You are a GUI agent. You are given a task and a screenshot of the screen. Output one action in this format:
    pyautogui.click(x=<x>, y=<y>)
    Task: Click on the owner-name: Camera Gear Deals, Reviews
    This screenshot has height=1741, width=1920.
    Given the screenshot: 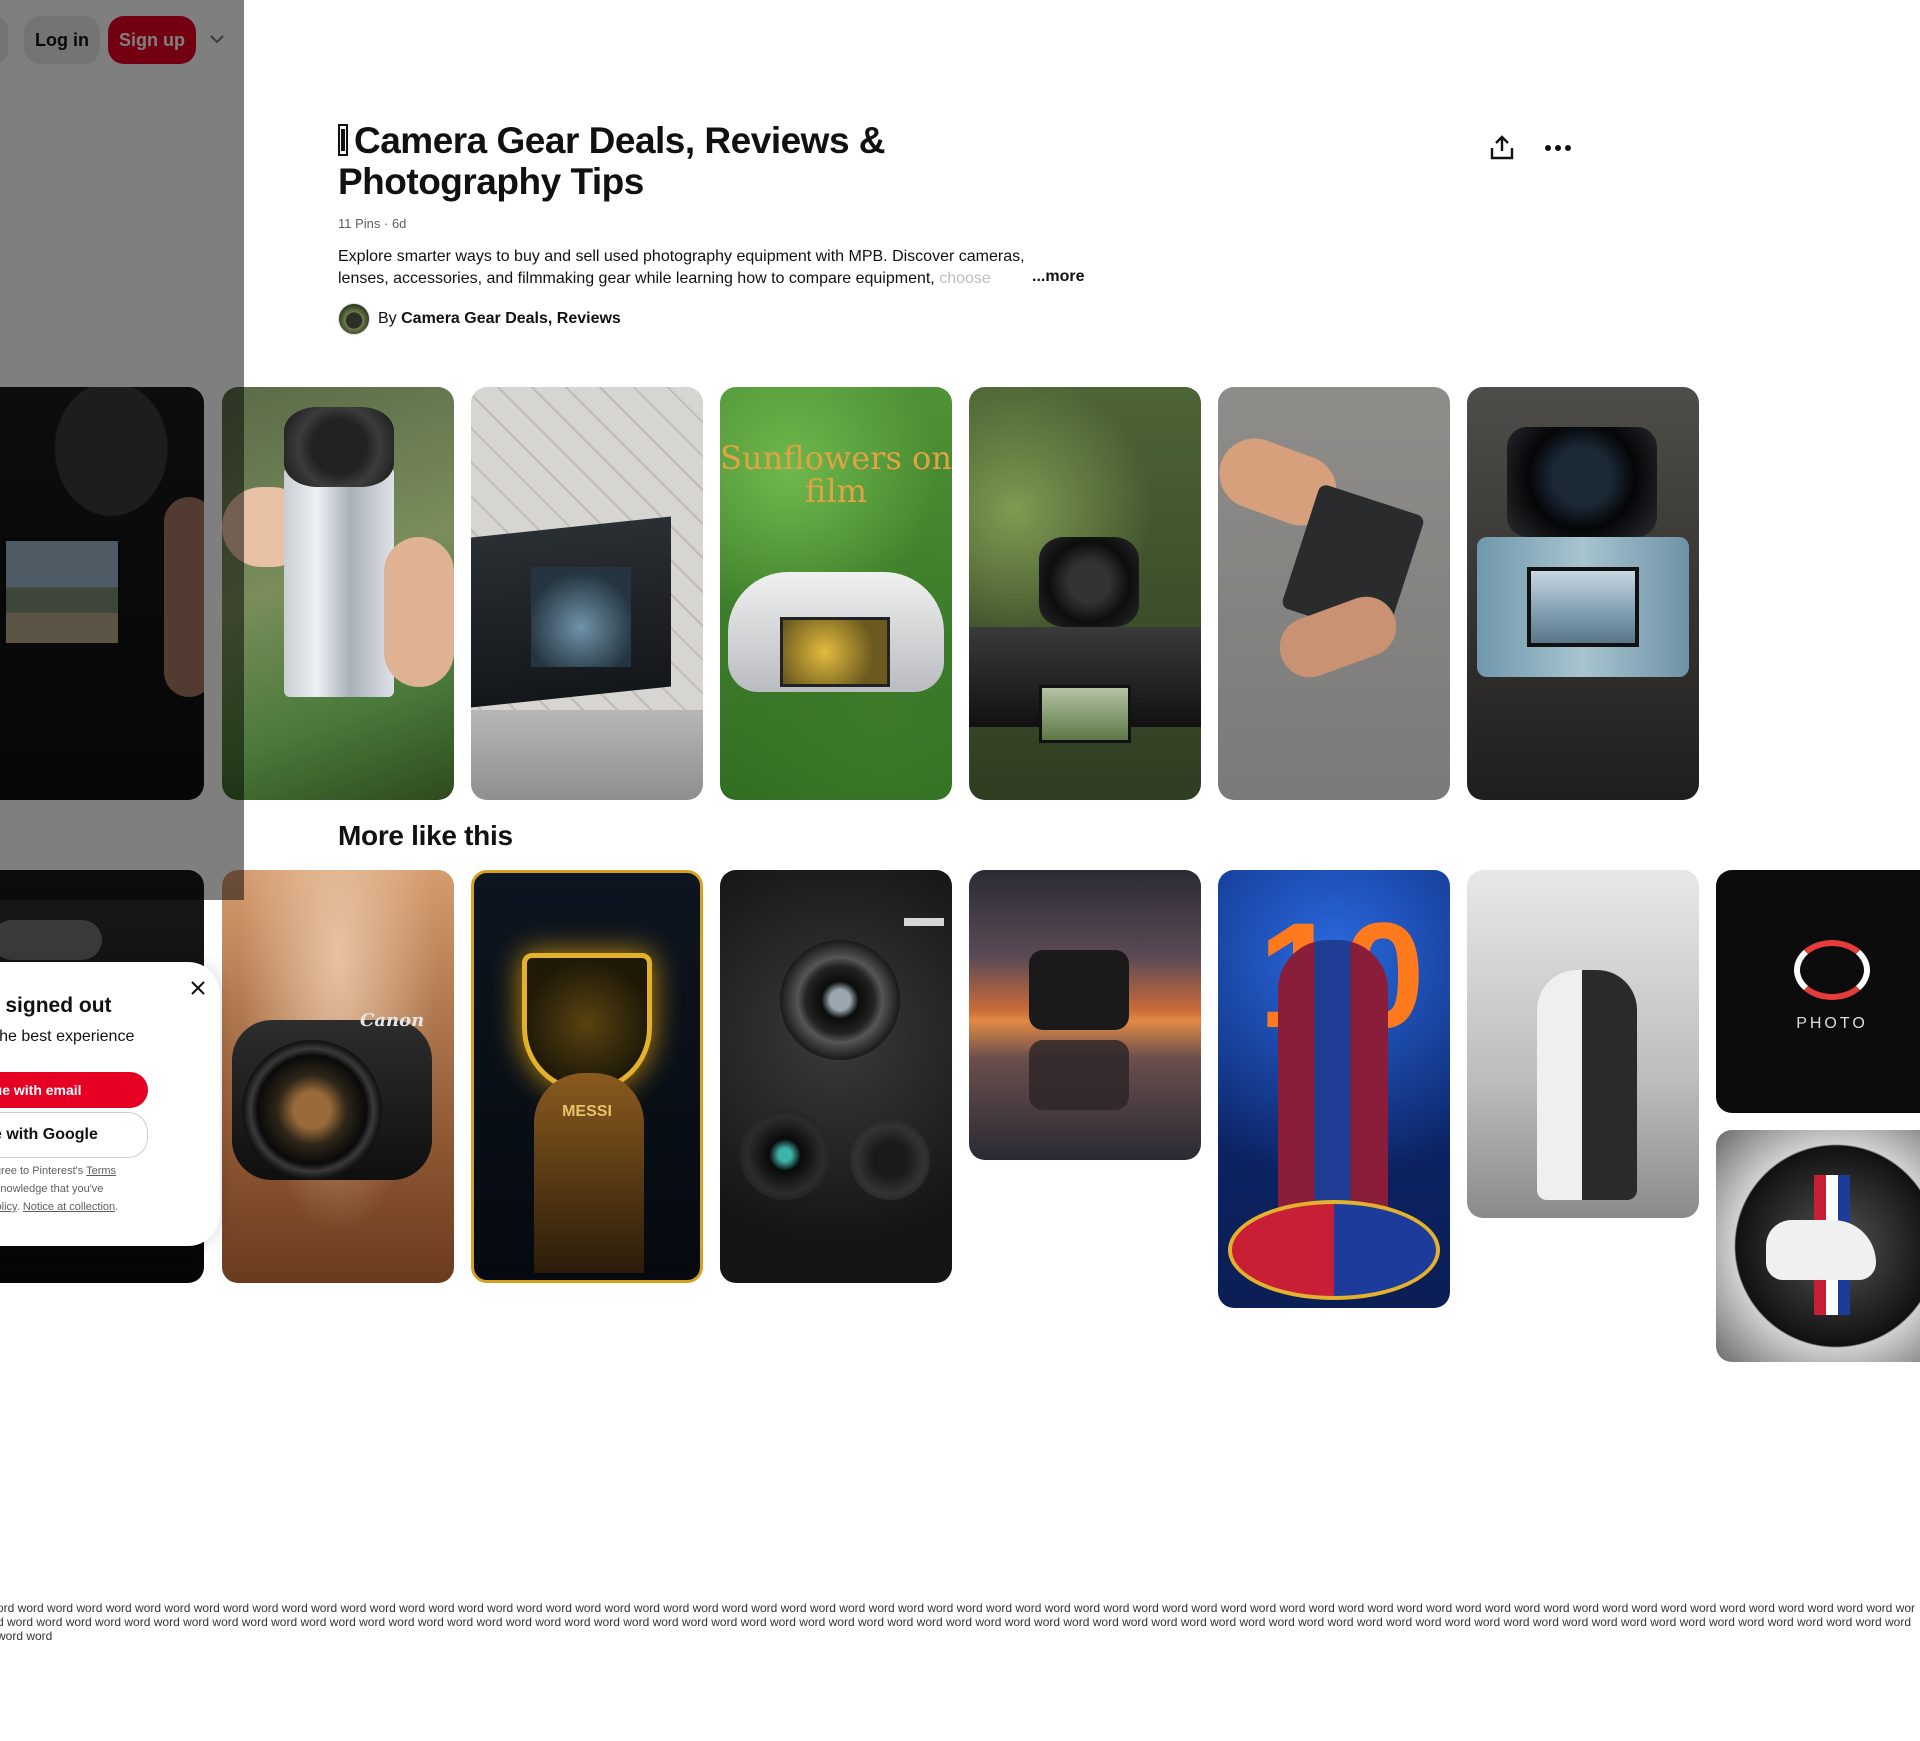 What is the action you would take?
    pyautogui.click(x=511, y=318)
    